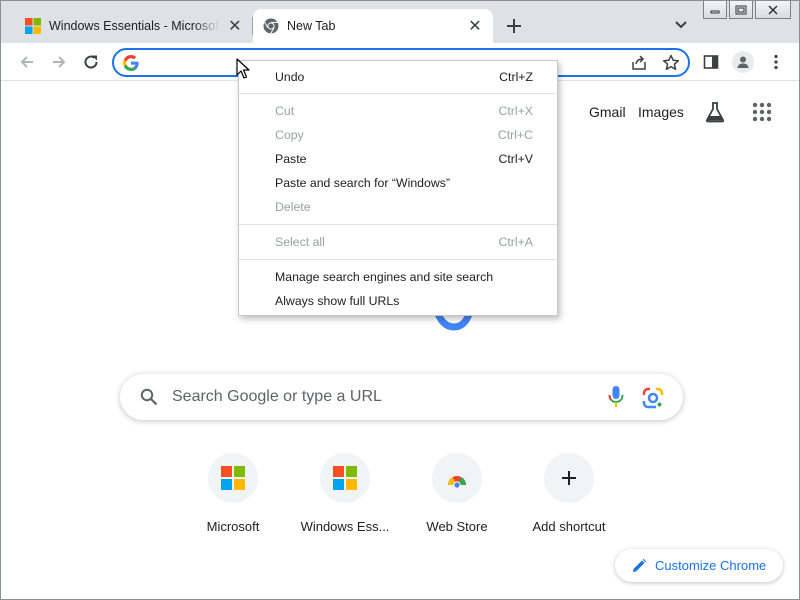  Describe the element at coordinates (398, 159) in the screenshot. I see `menu-item-paste: Paste Ctrl+V` at that location.